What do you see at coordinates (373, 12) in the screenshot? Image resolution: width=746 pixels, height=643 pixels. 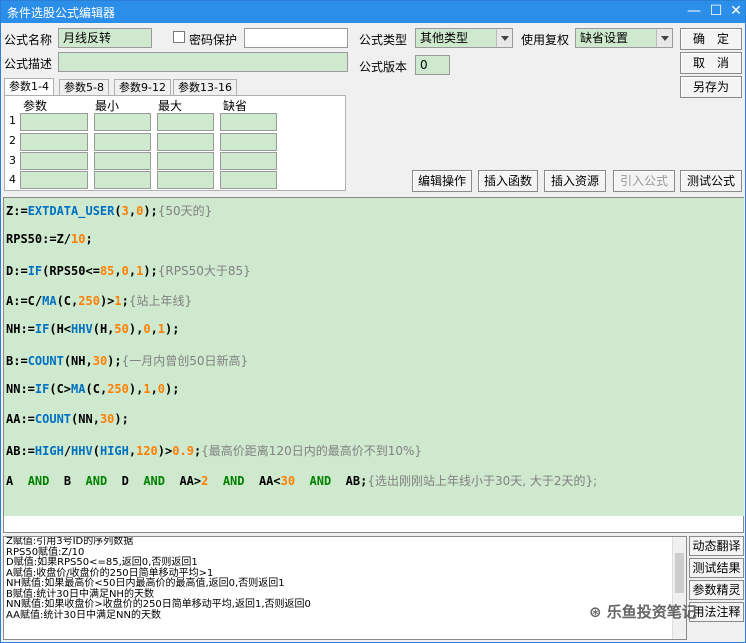 I see `title-bar: 条件选股公式编辑器 — ☐ ✕` at bounding box center [373, 12].